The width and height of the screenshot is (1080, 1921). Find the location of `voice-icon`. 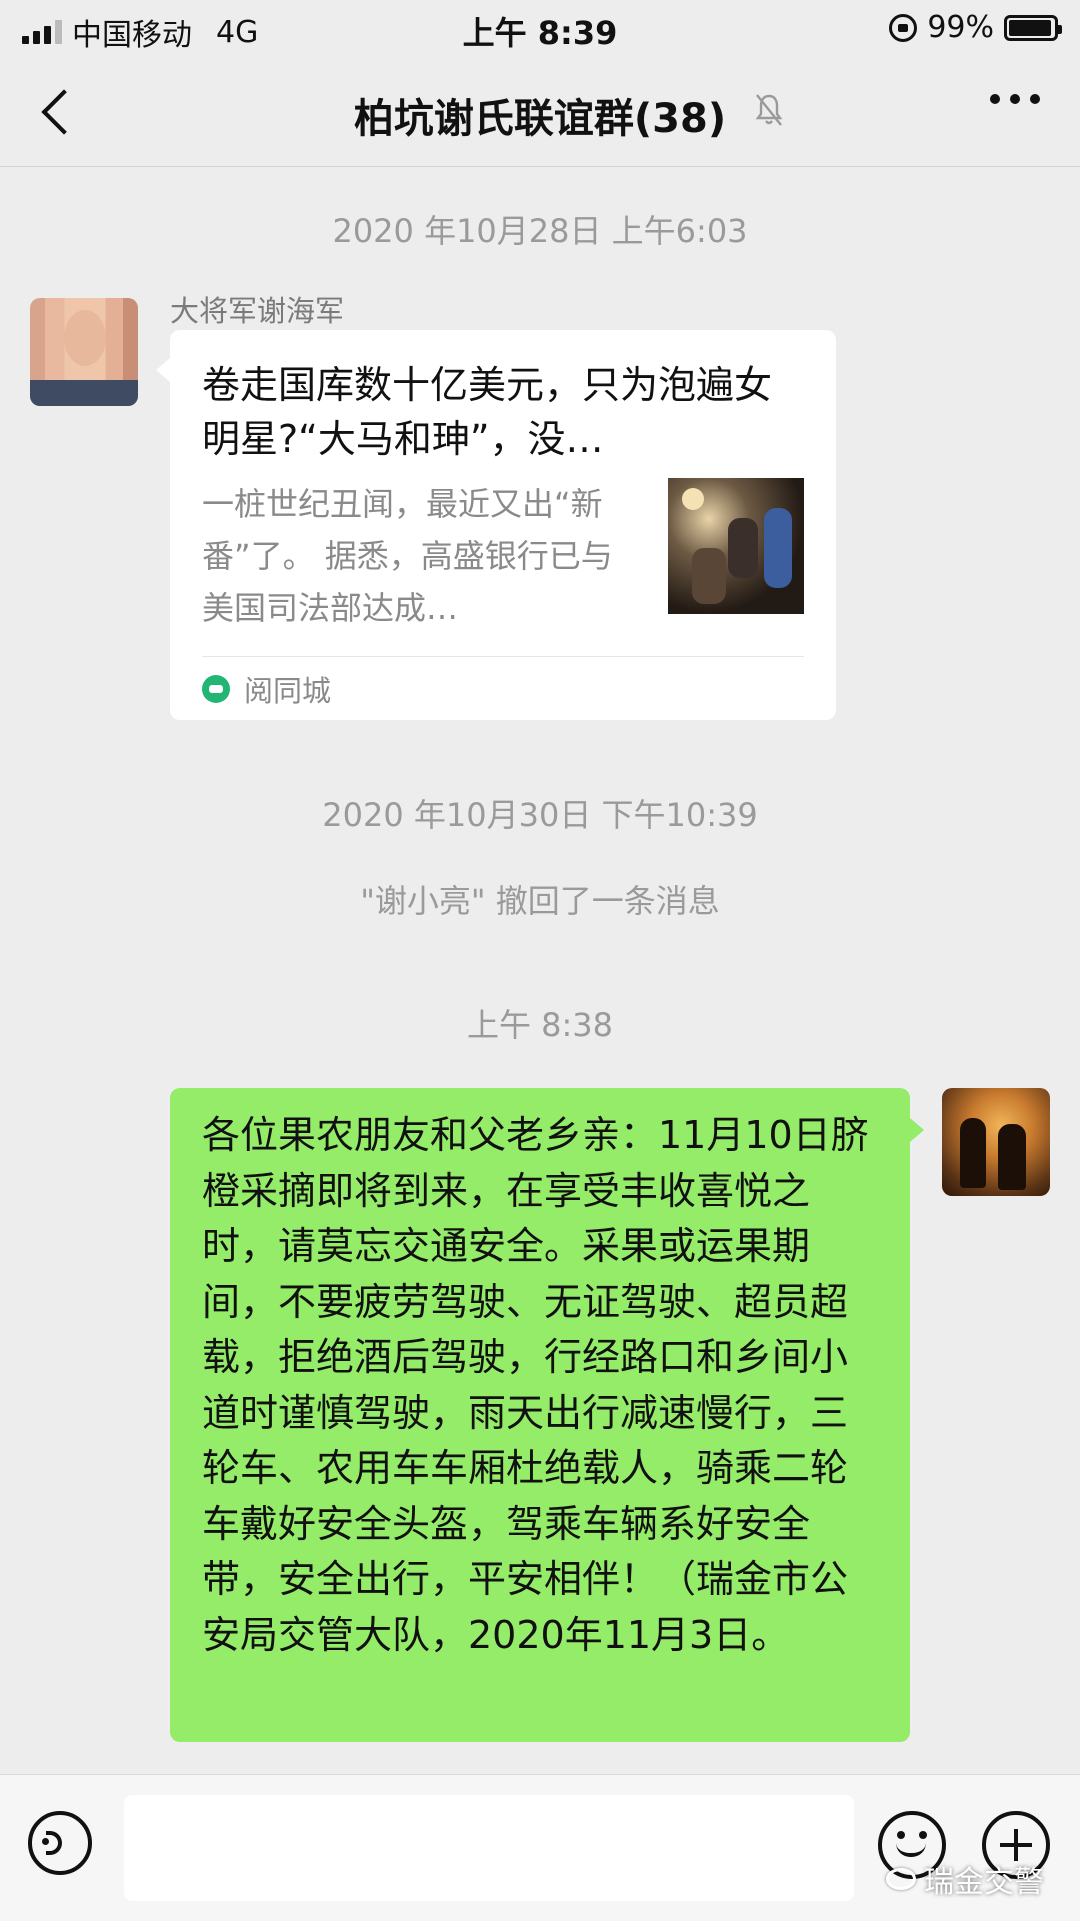

voice-icon is located at coordinates (60, 1843).